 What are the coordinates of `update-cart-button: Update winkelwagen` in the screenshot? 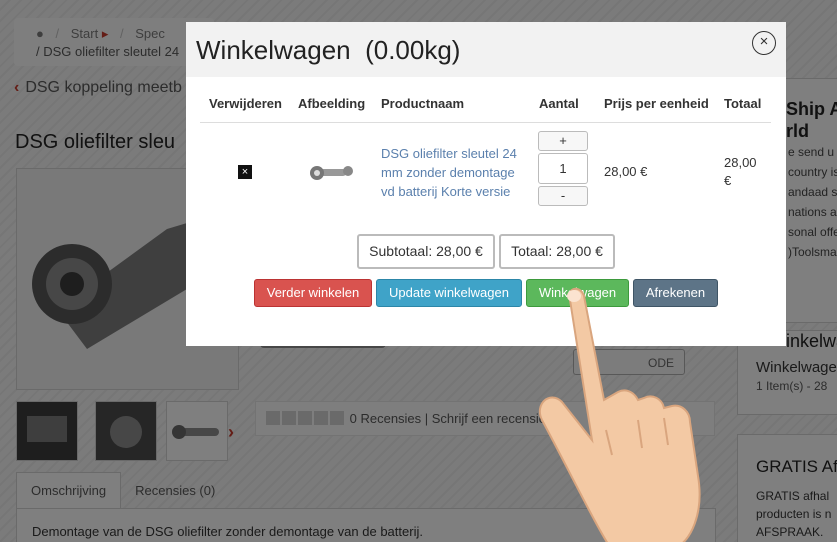 It's located at (449, 293).